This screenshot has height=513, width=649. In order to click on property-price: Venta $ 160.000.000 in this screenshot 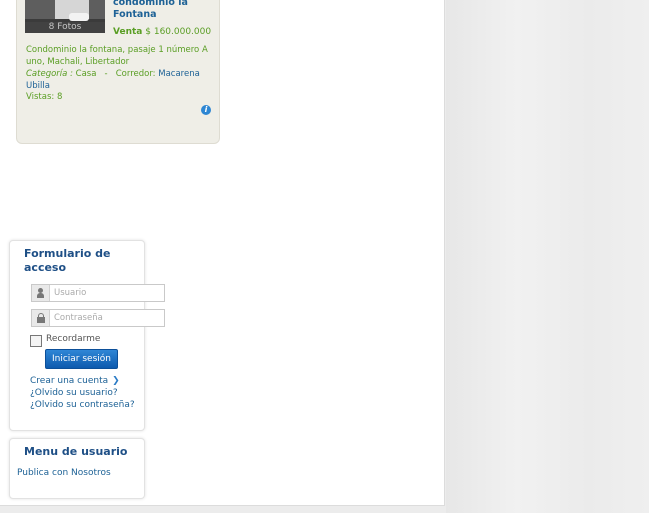, I will do `click(162, 32)`.